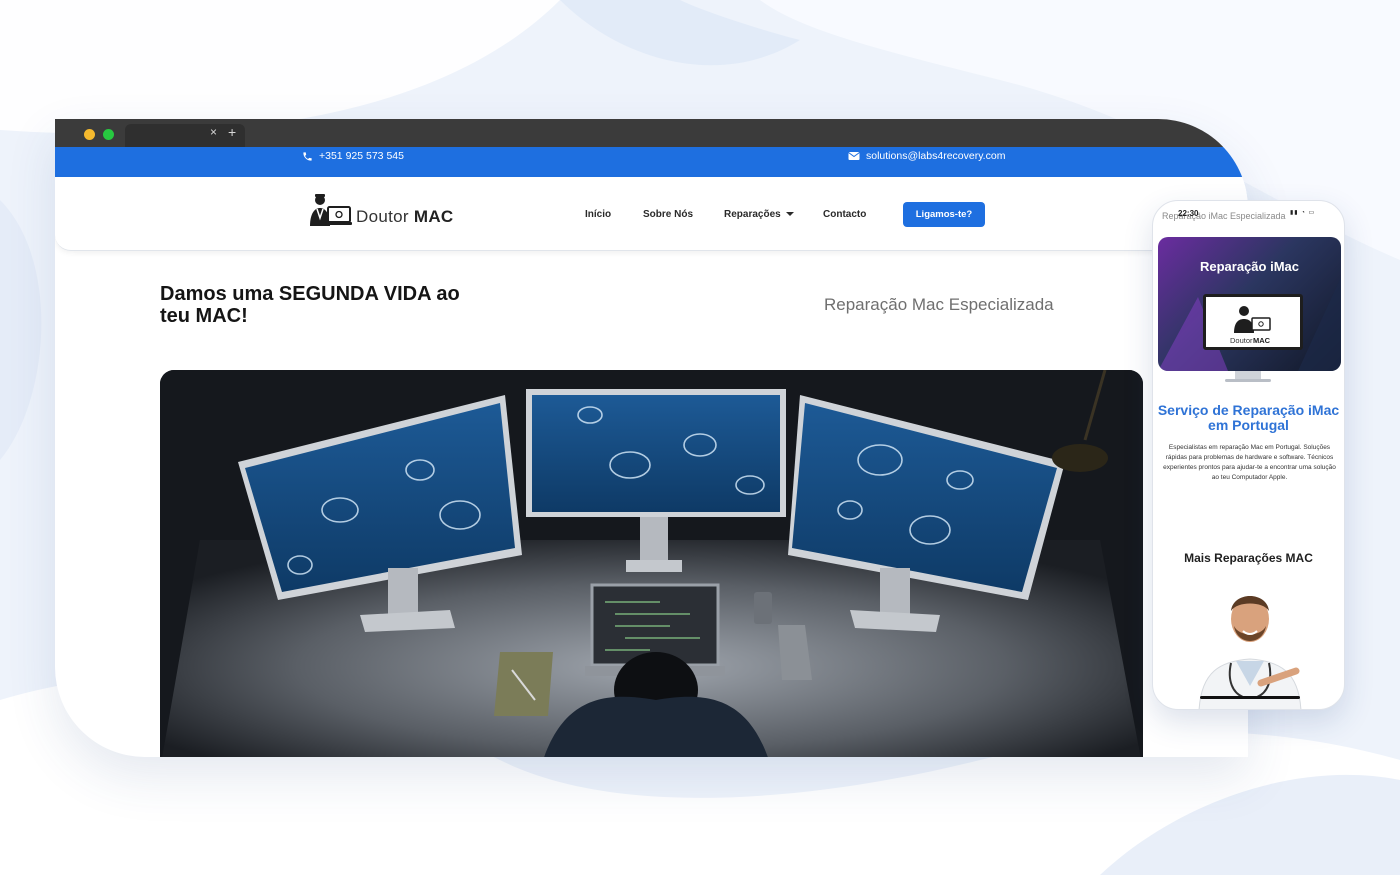 This screenshot has height=875, width=1400. I want to click on minimize-dot, so click(89, 134).